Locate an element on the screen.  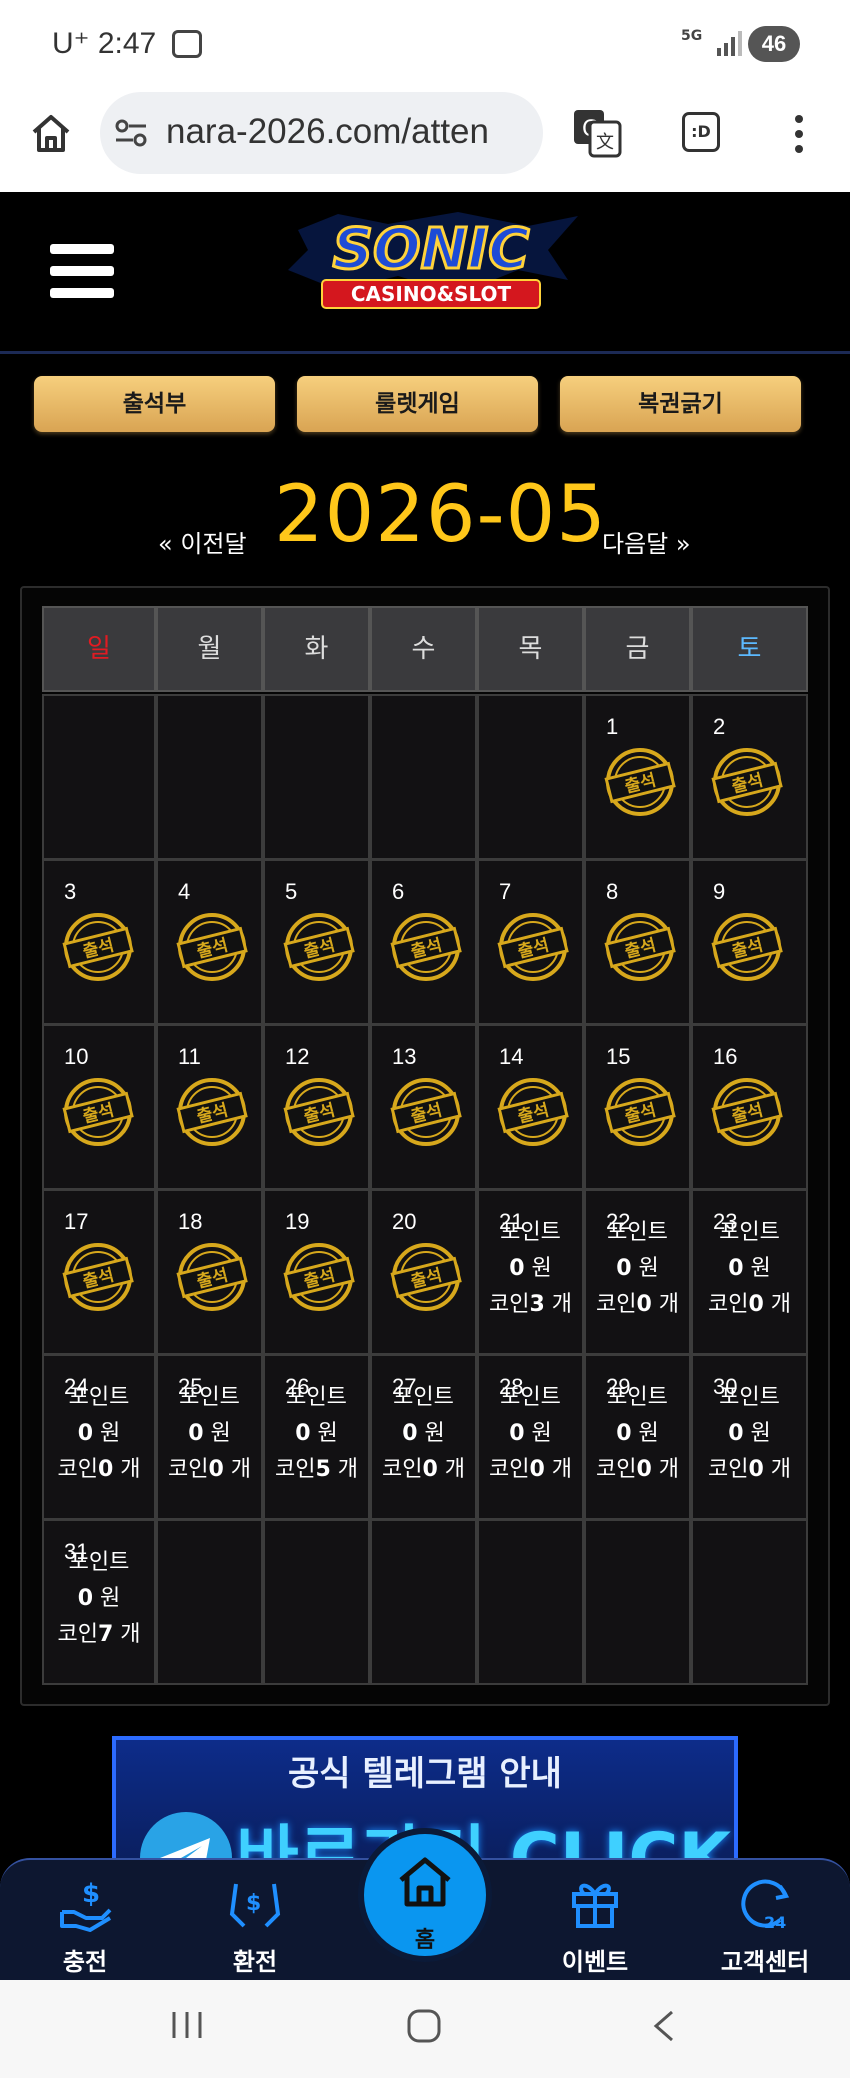
back-icon is located at coordinates (664, 2028).